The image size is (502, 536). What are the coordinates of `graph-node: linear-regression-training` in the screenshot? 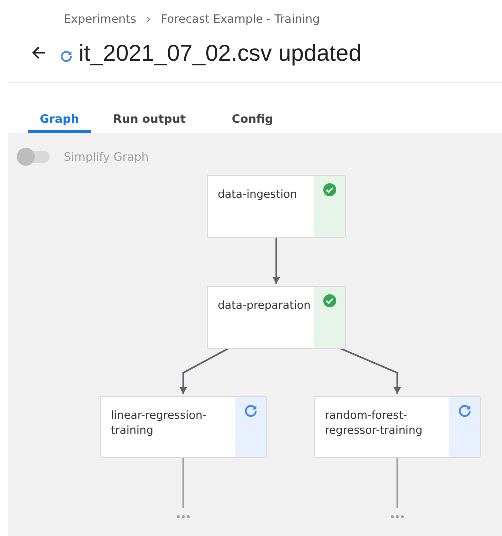 It's located at (183, 427).